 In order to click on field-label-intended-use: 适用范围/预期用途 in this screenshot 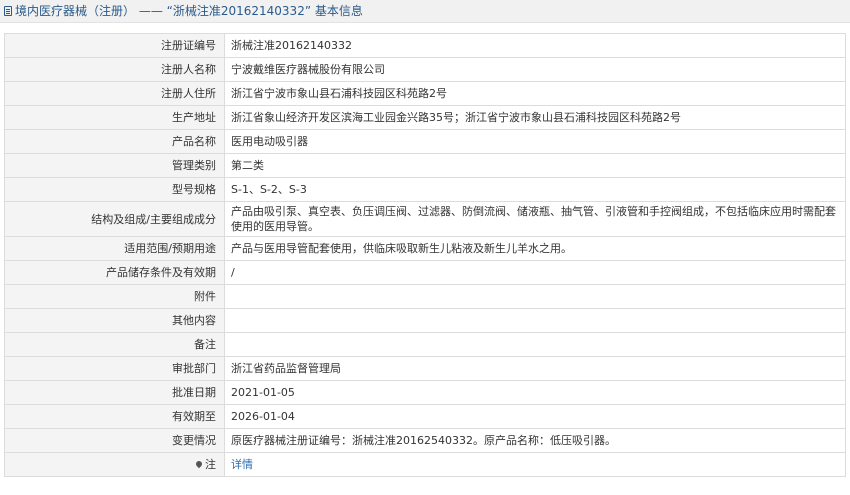, I will do `click(114, 248)`.